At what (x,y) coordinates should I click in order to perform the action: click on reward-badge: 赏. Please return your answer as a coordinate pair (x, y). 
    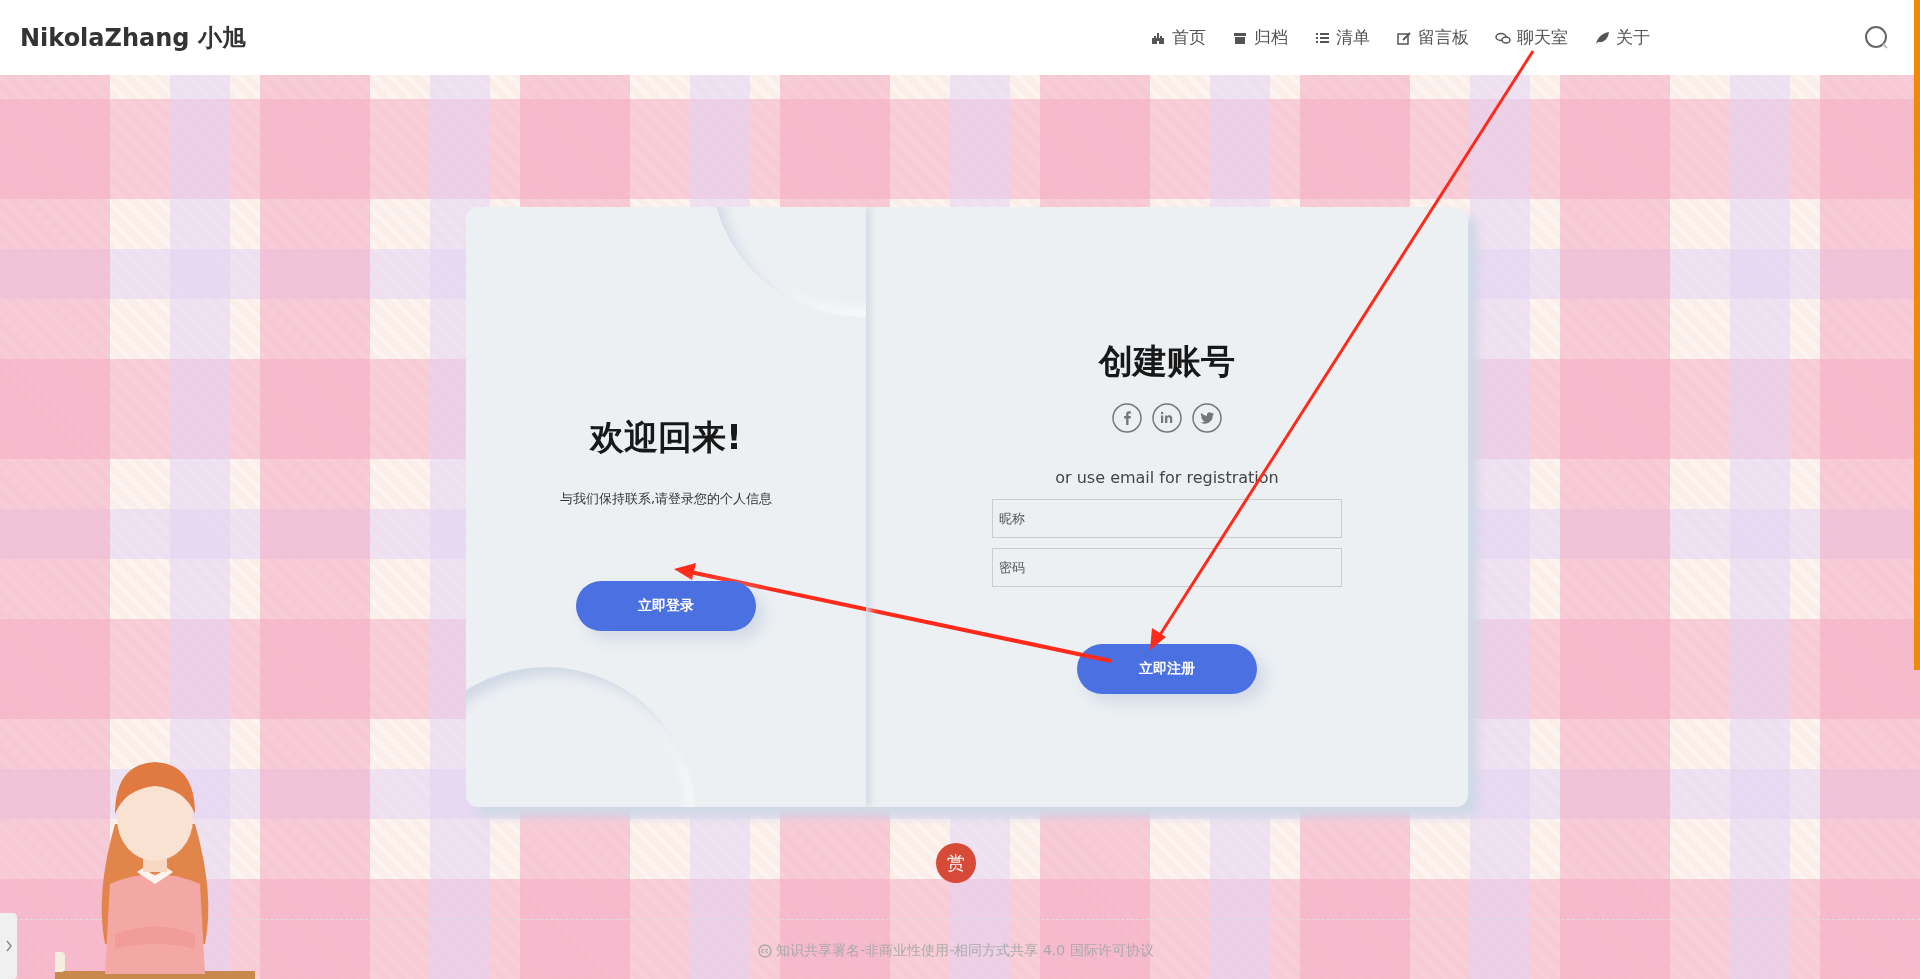
    Looking at the image, I should click on (956, 863).